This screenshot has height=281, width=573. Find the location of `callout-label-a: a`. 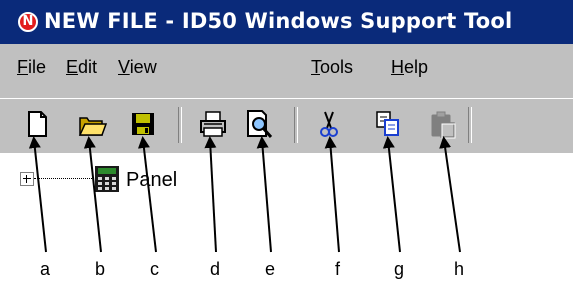

callout-label-a: a is located at coordinates (45, 269).